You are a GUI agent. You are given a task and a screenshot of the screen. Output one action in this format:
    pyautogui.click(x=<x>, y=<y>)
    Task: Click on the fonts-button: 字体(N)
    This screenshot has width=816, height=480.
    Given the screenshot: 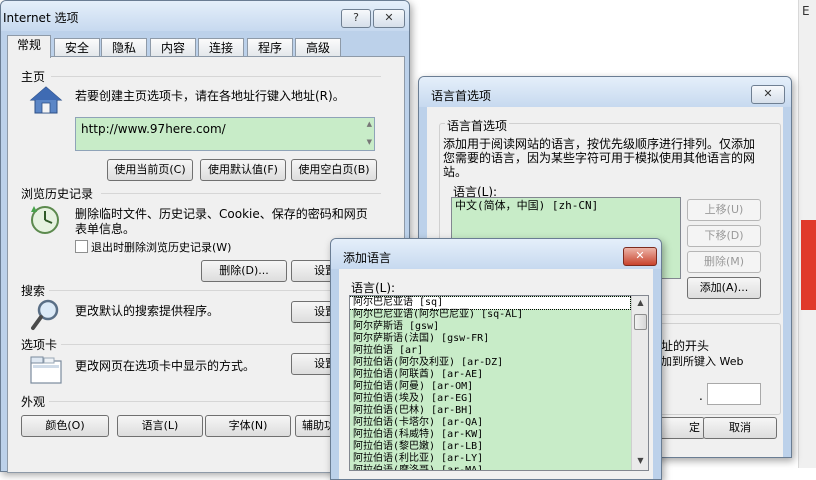 What is the action you would take?
    pyautogui.click(x=248, y=426)
    